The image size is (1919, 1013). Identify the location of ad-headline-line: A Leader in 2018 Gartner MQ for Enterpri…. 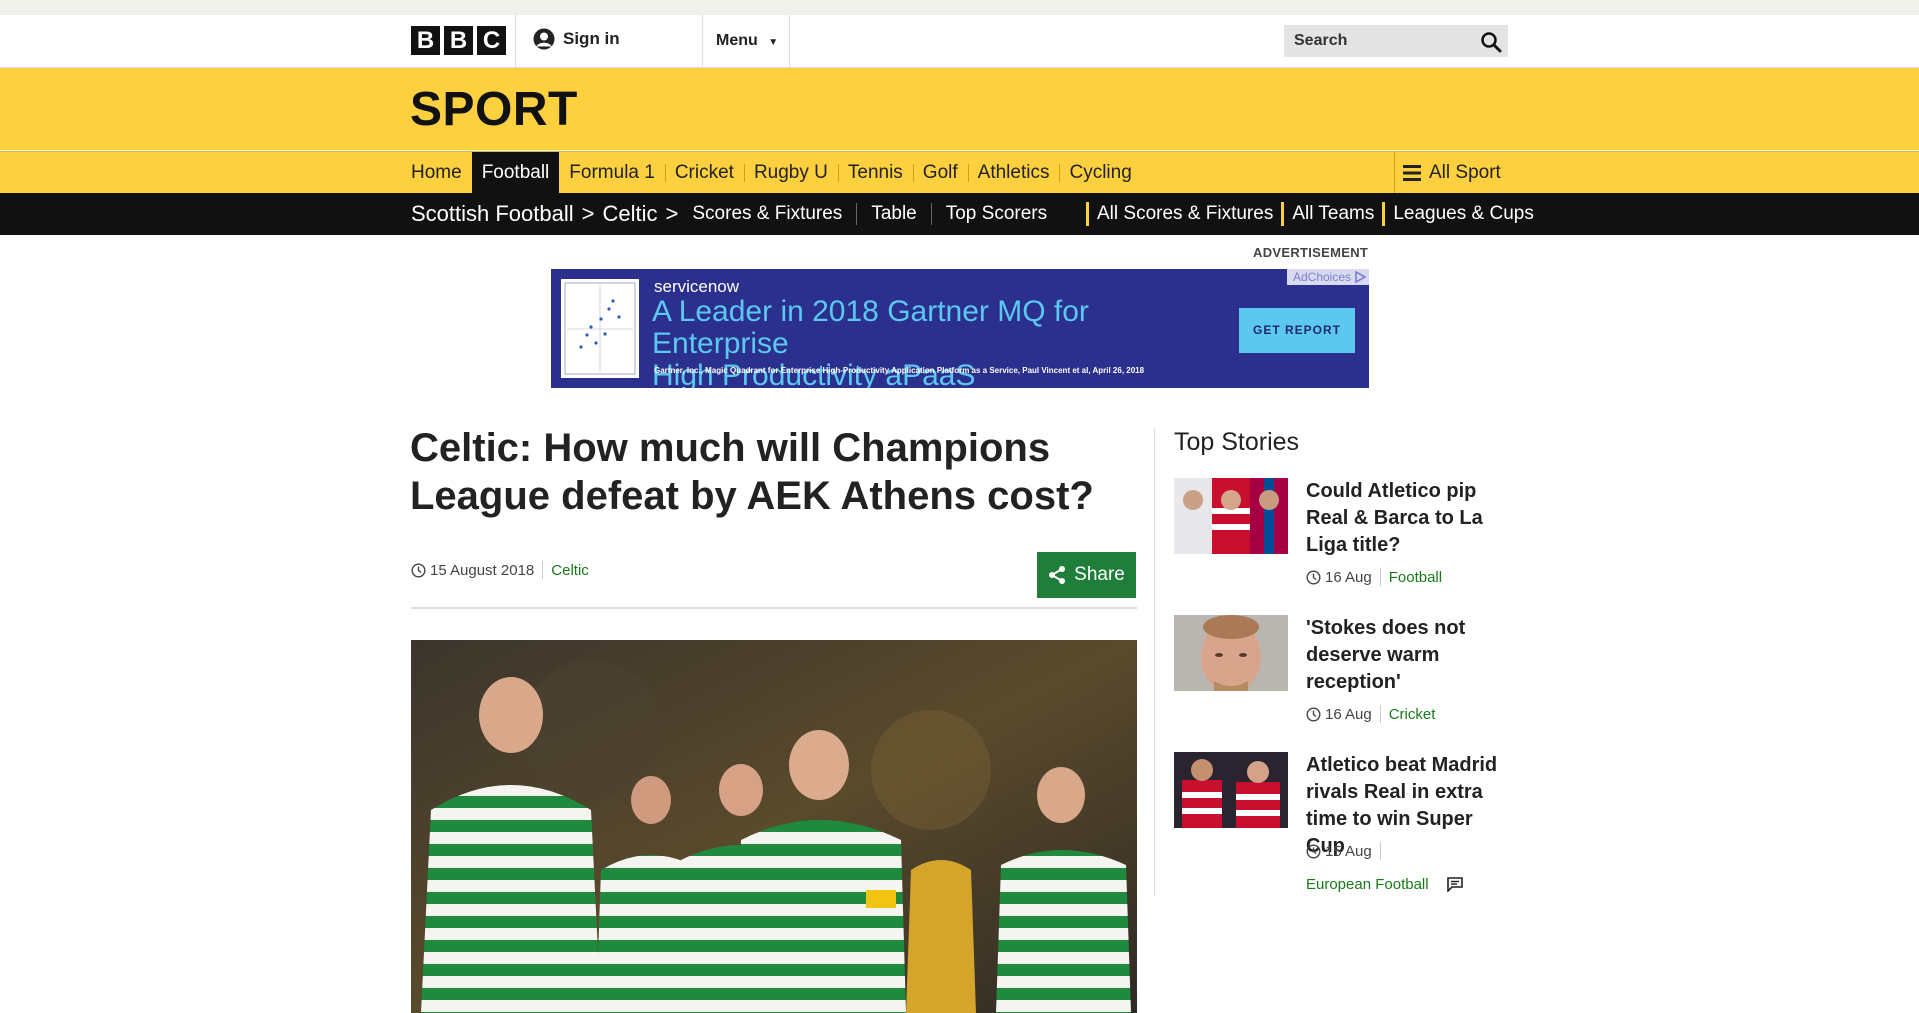
(870, 327).